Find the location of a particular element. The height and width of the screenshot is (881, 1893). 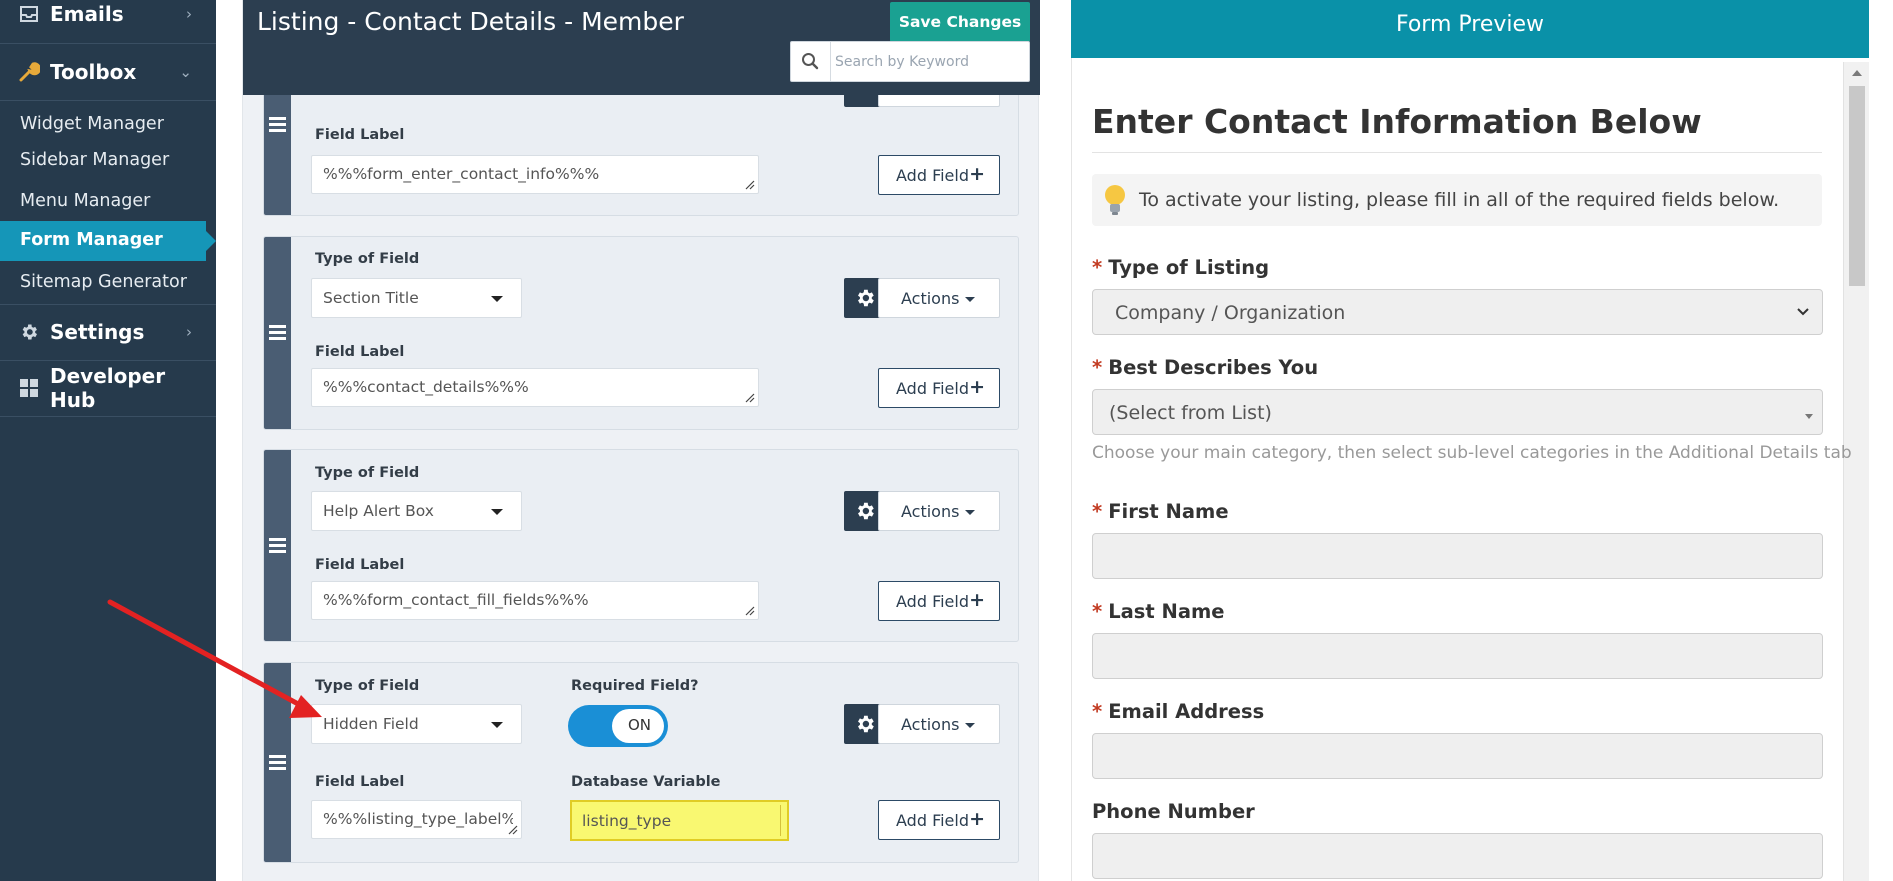

sidebar-item-label: Toolbox is located at coordinates (93, 72).